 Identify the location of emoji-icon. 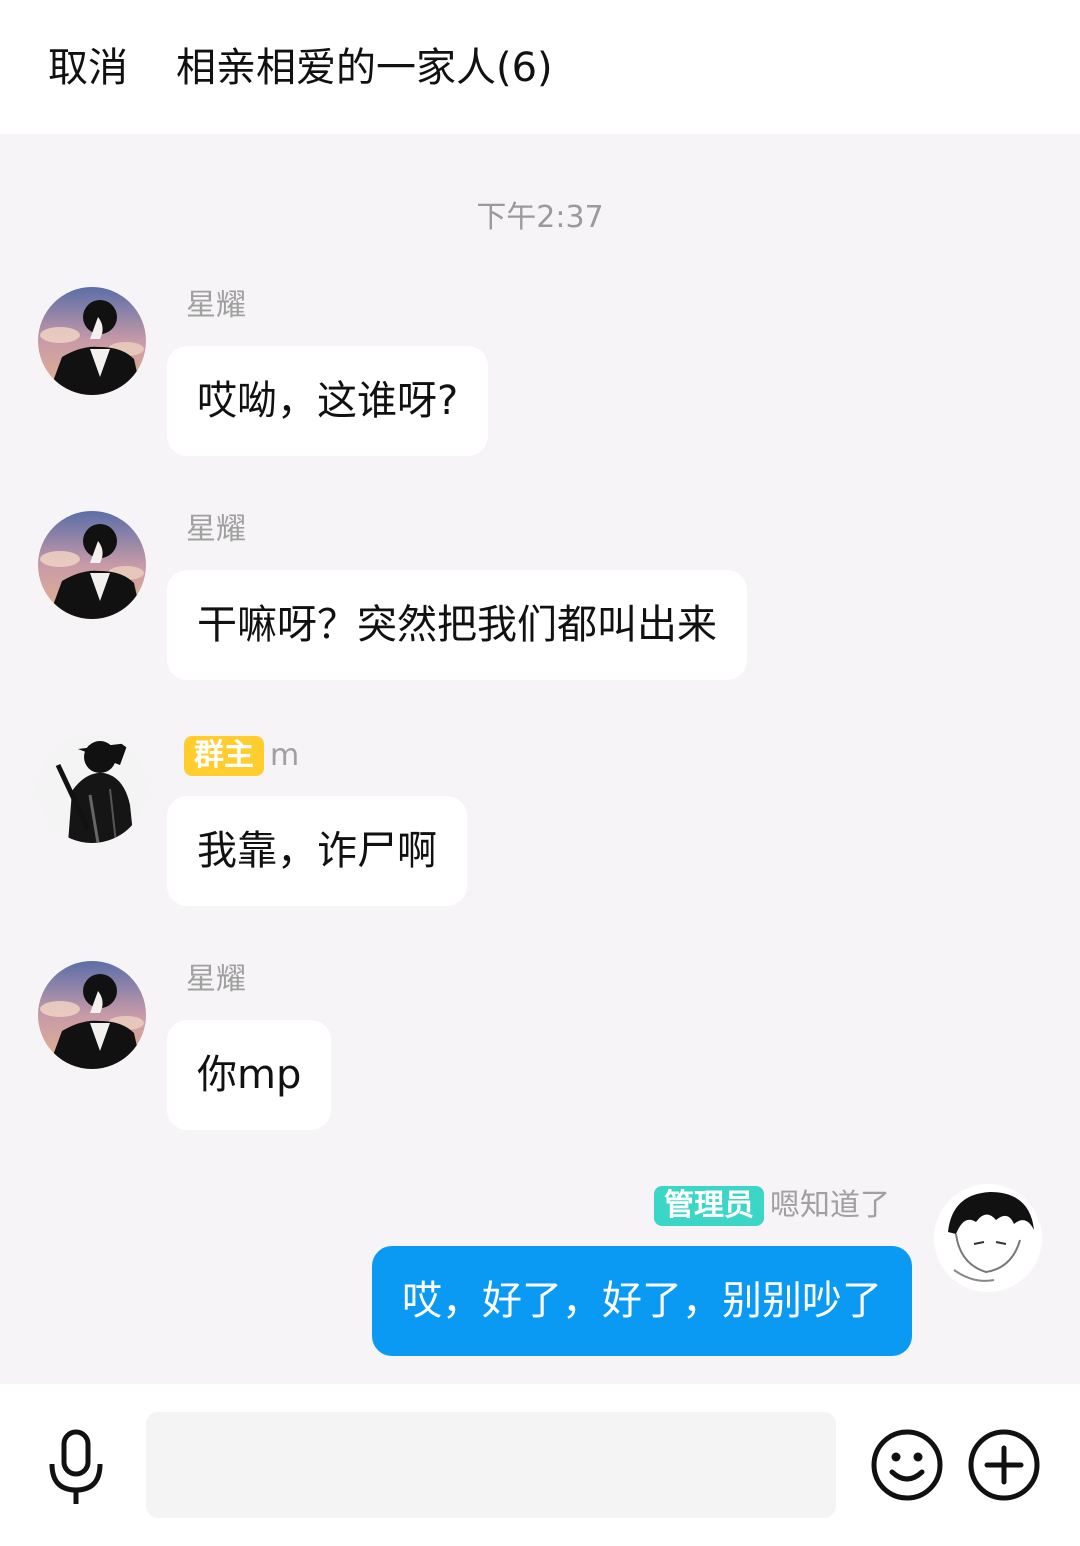
(907, 1465).